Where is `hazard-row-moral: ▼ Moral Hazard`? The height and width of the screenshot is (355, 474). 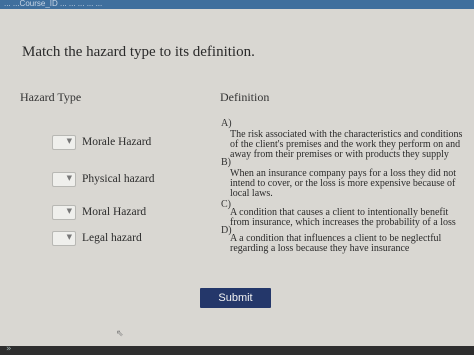
hazard-row-moral: ▼ Moral Hazard is located at coordinates (99, 212).